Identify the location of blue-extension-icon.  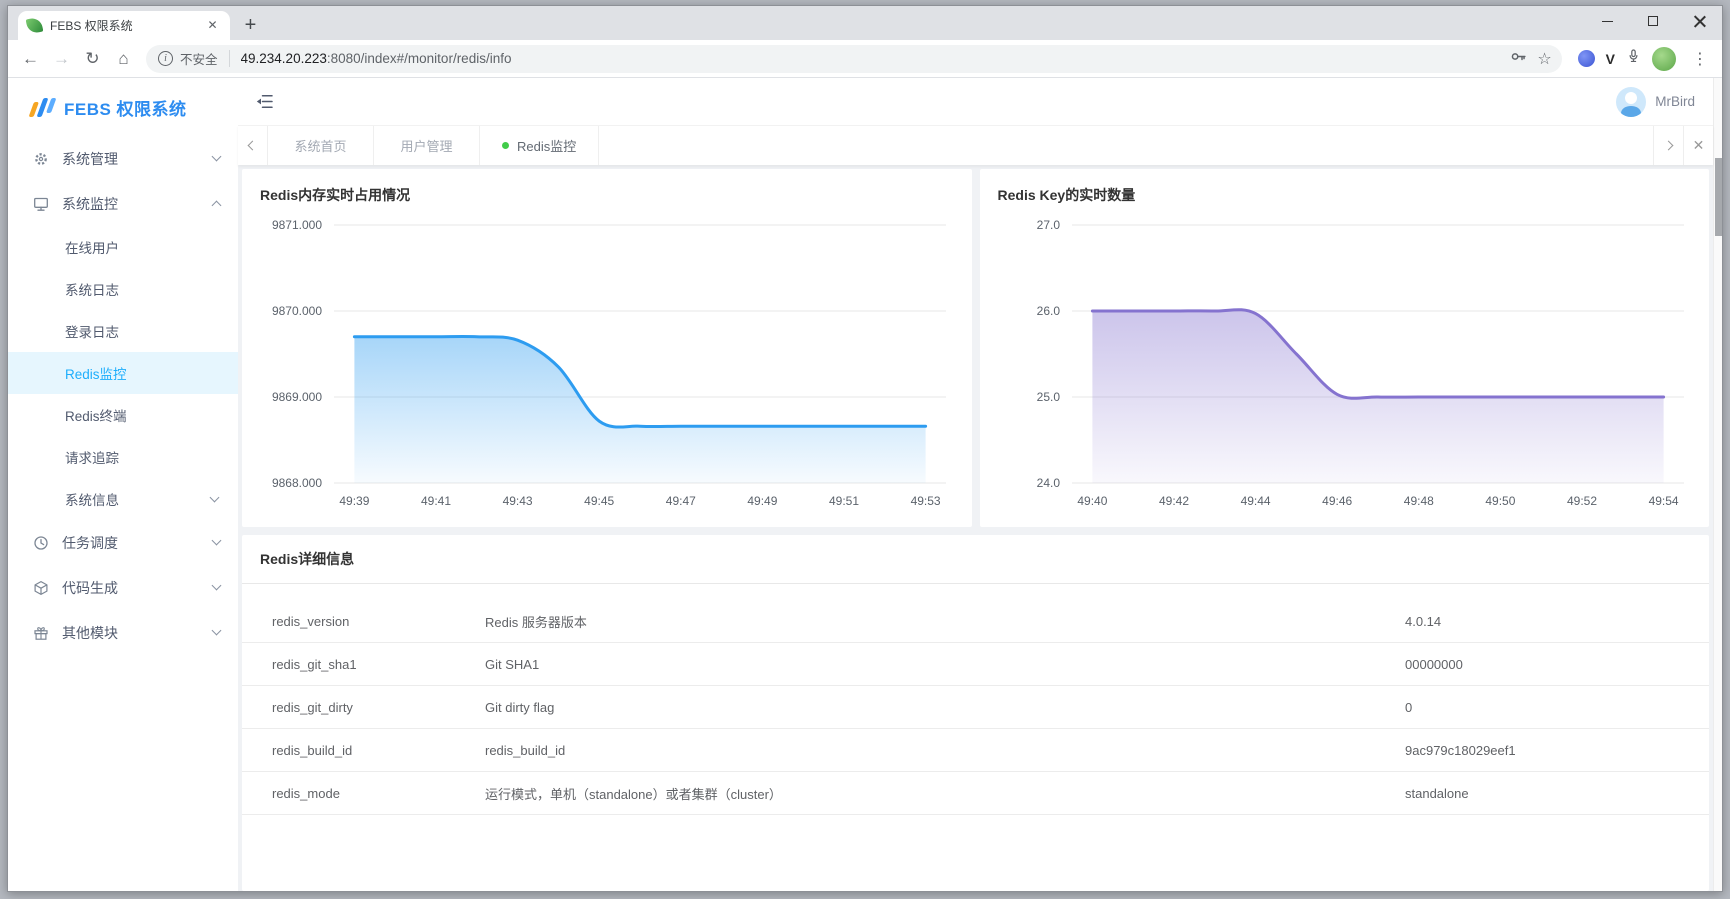
(1586, 58).